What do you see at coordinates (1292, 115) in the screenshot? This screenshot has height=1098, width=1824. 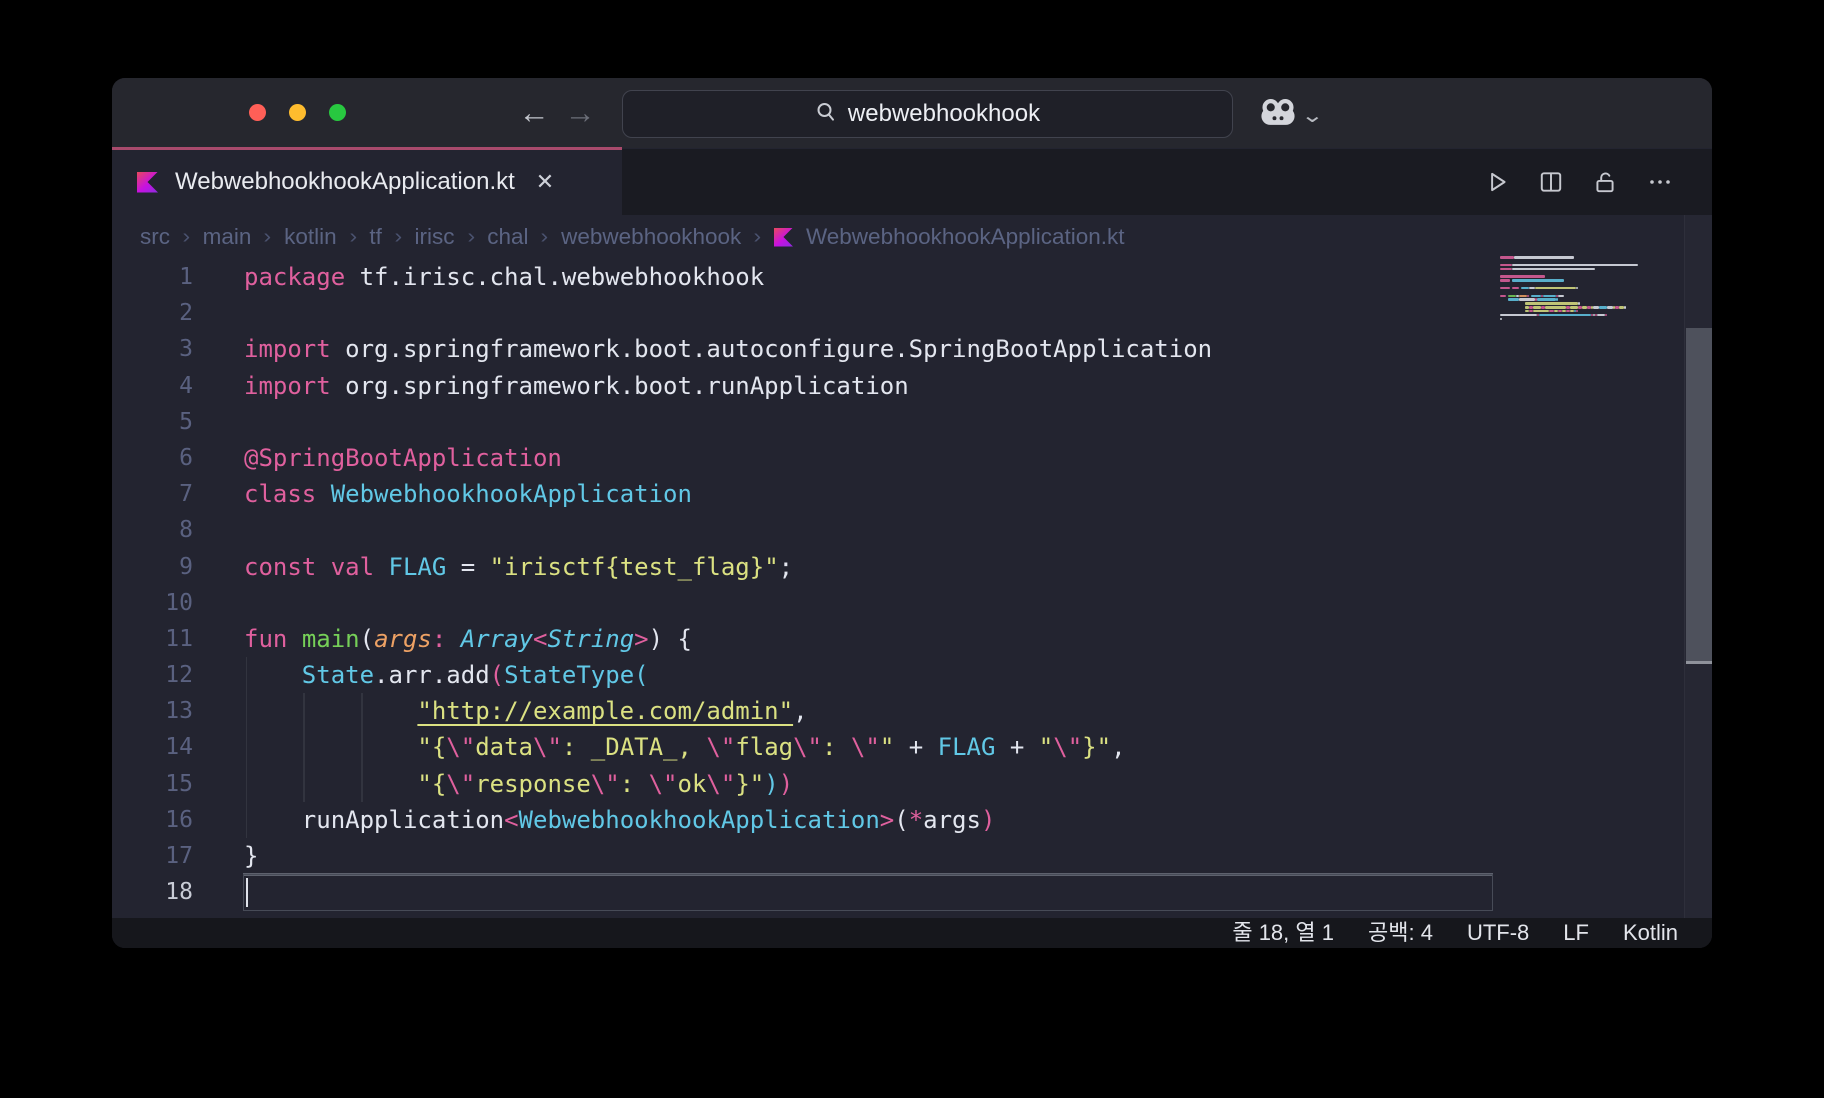 I see `collaboration-menu-button: ⌄` at bounding box center [1292, 115].